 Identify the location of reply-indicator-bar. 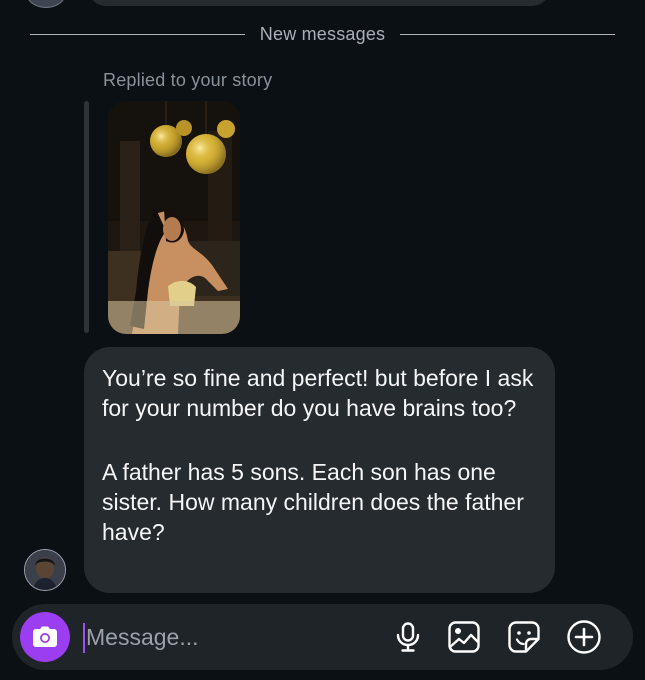
(86, 217).